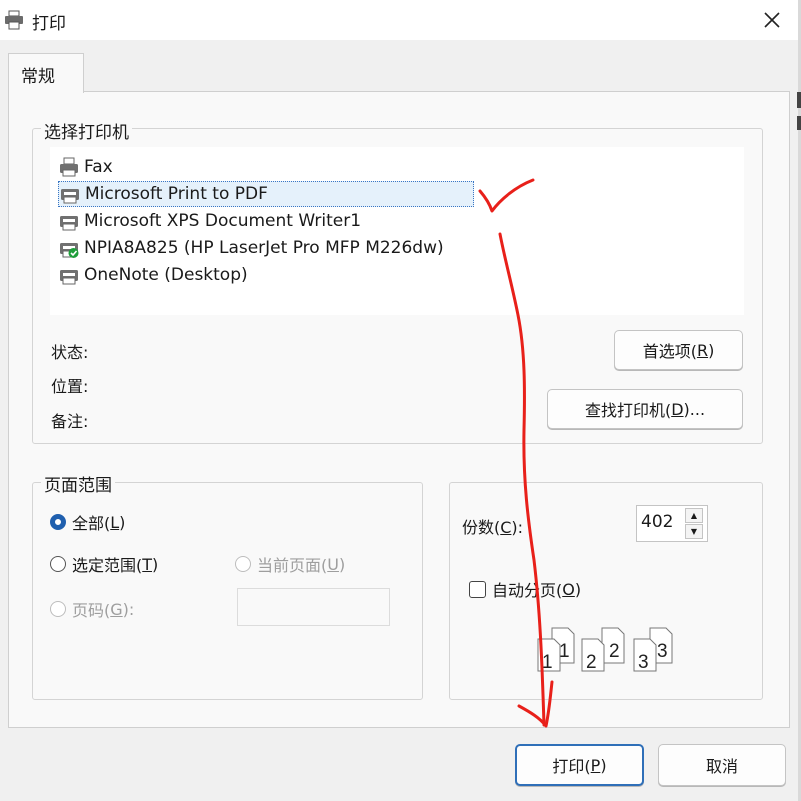  I want to click on printer-item: Microsoft XPS Document Writer1, so click(266, 221).